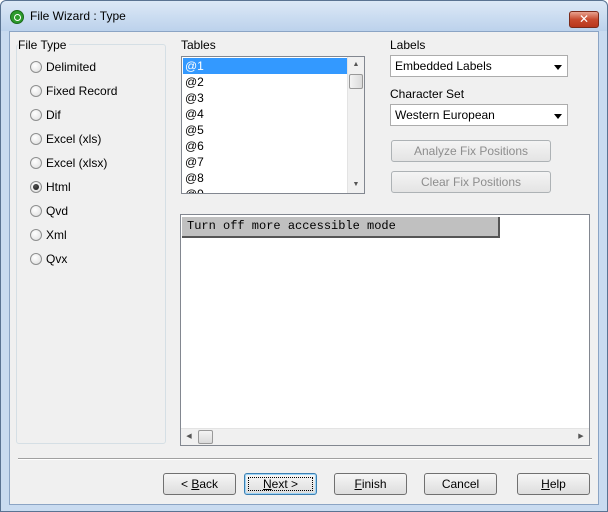 The image size is (608, 512). What do you see at coordinates (265, 189) in the screenshot?
I see `list-item: @9` at bounding box center [265, 189].